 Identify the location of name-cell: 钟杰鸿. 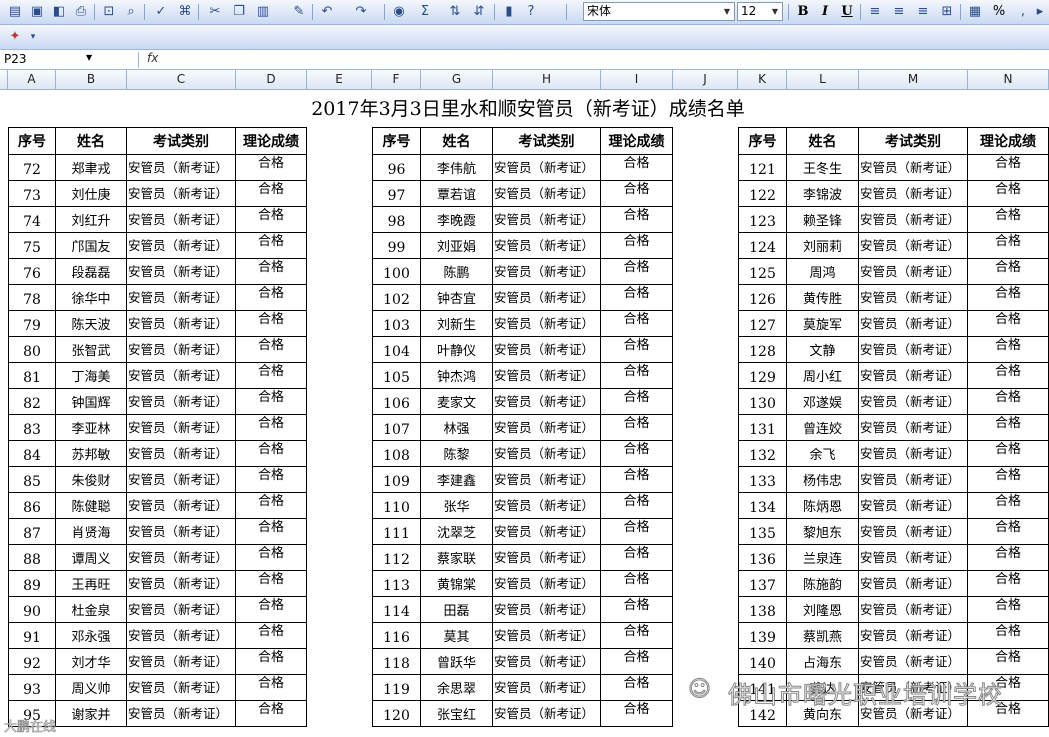
(457, 376).